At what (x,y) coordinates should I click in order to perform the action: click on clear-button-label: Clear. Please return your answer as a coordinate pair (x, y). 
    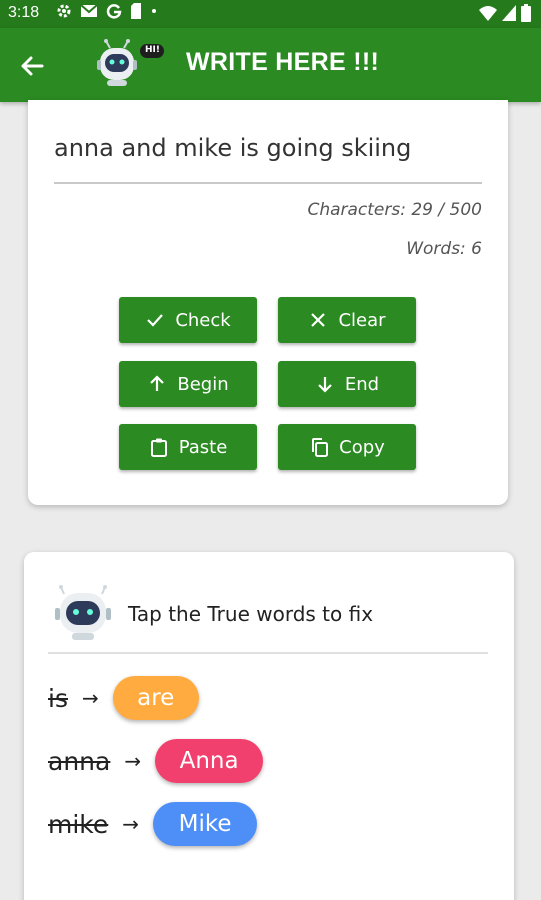
    Looking at the image, I should click on (362, 320).